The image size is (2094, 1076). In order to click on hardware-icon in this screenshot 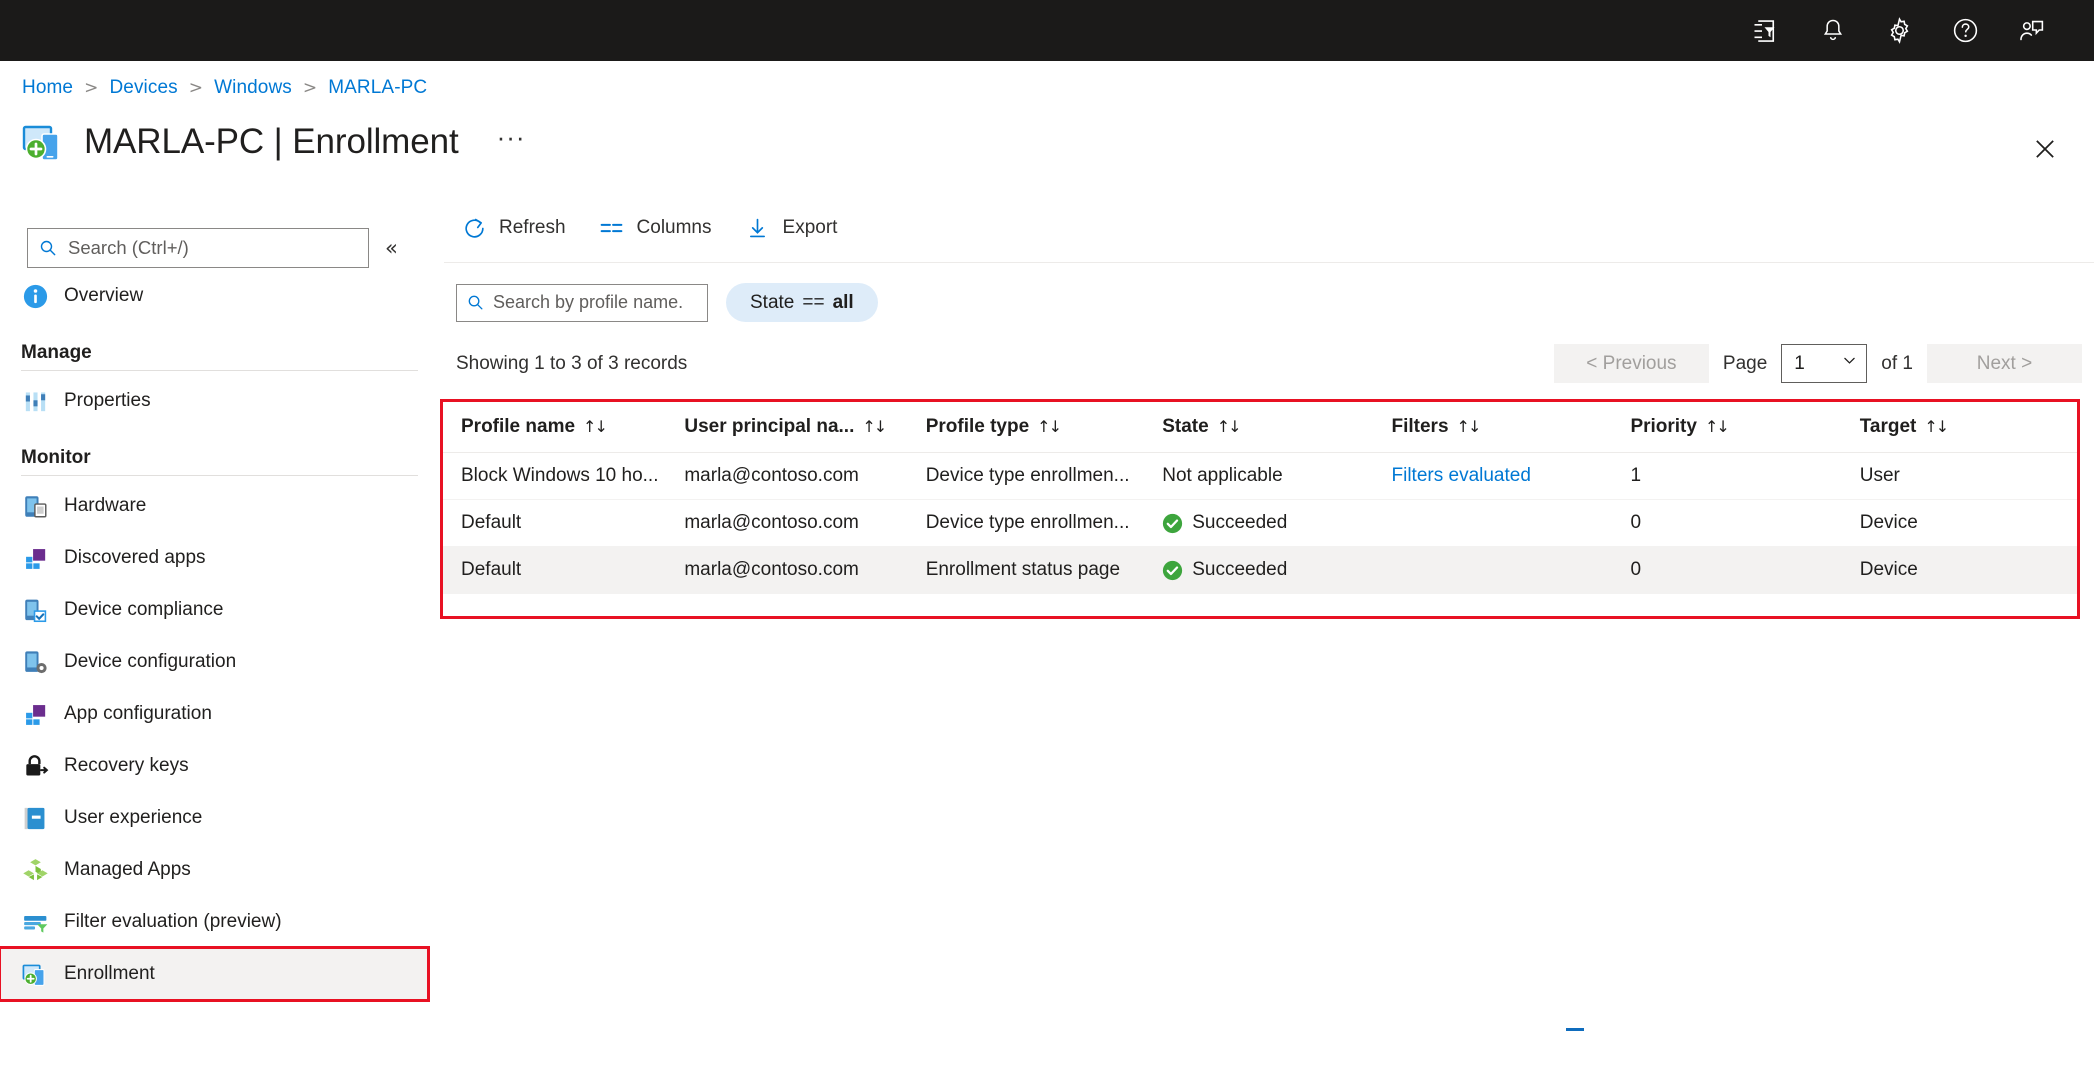, I will do `click(35, 506)`.